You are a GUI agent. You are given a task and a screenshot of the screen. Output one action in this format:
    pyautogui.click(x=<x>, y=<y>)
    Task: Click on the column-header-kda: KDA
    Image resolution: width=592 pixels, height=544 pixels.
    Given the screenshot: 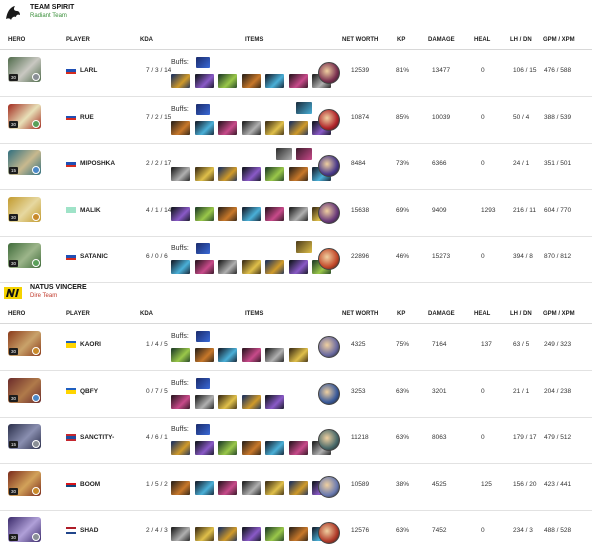 What is the action you would take?
    pyautogui.click(x=146, y=40)
    